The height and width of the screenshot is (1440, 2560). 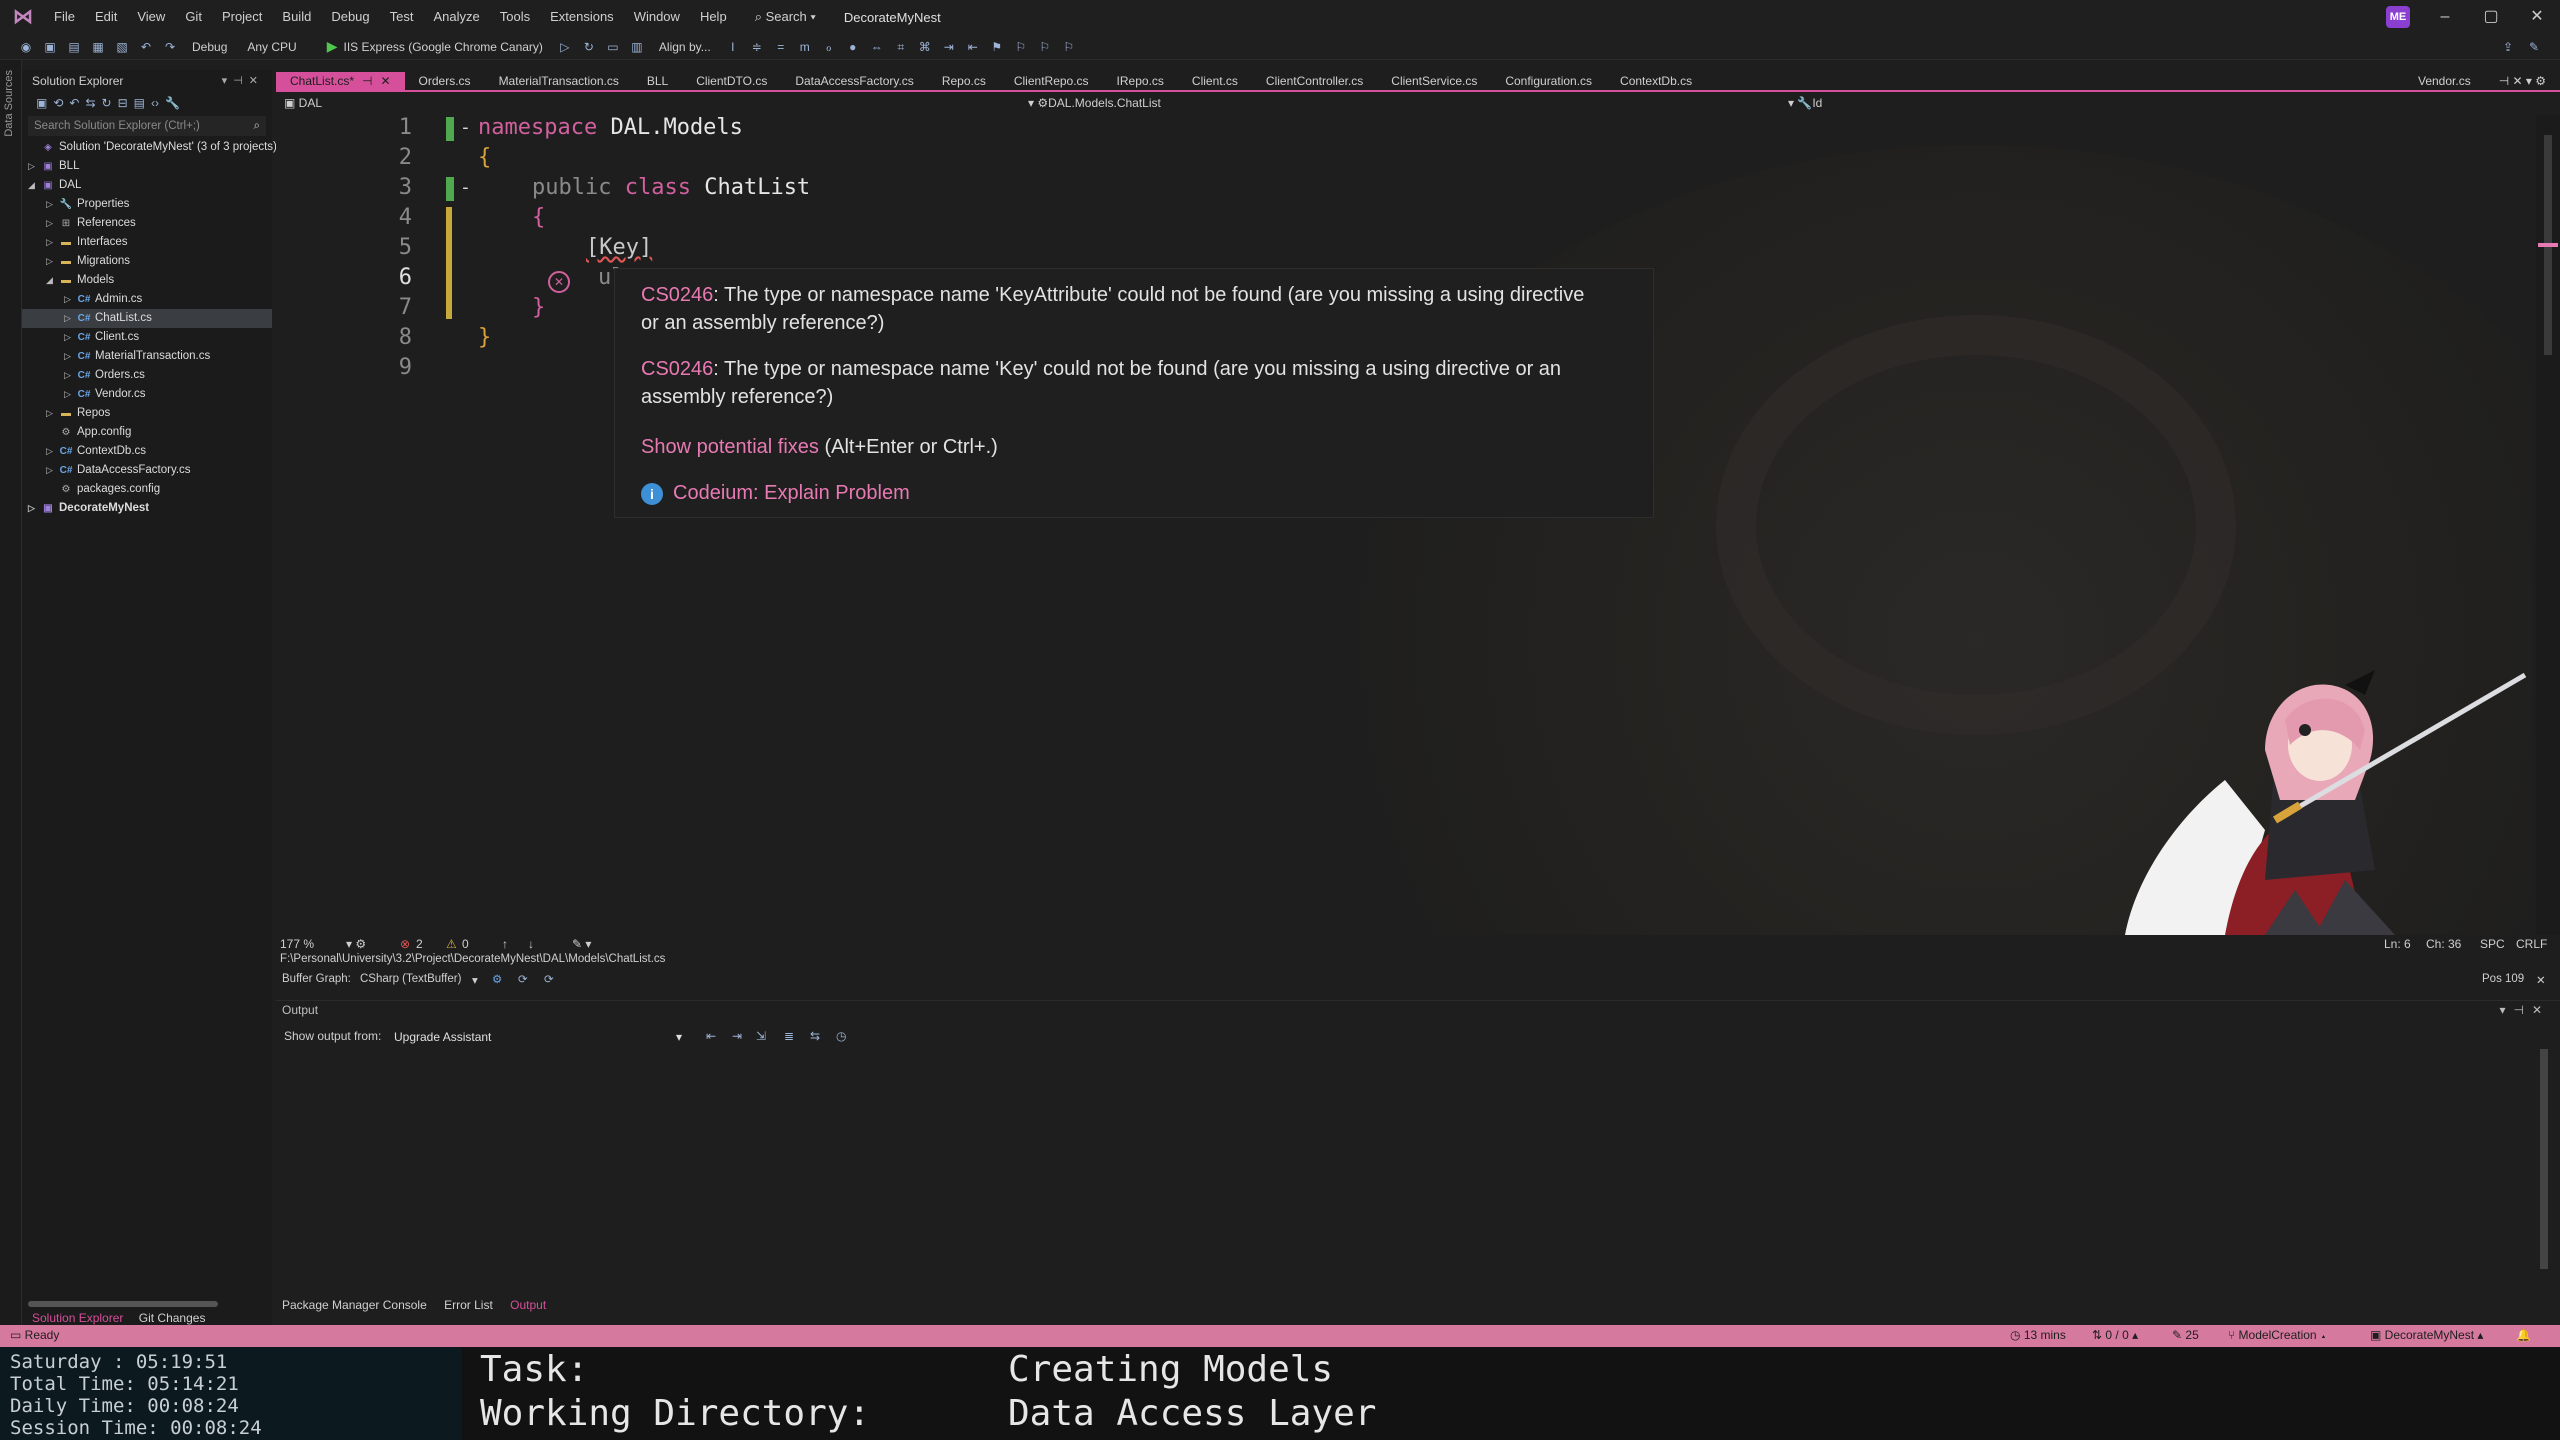 I want to click on timer-status: ◷ 13 mins, so click(x=2038, y=1335).